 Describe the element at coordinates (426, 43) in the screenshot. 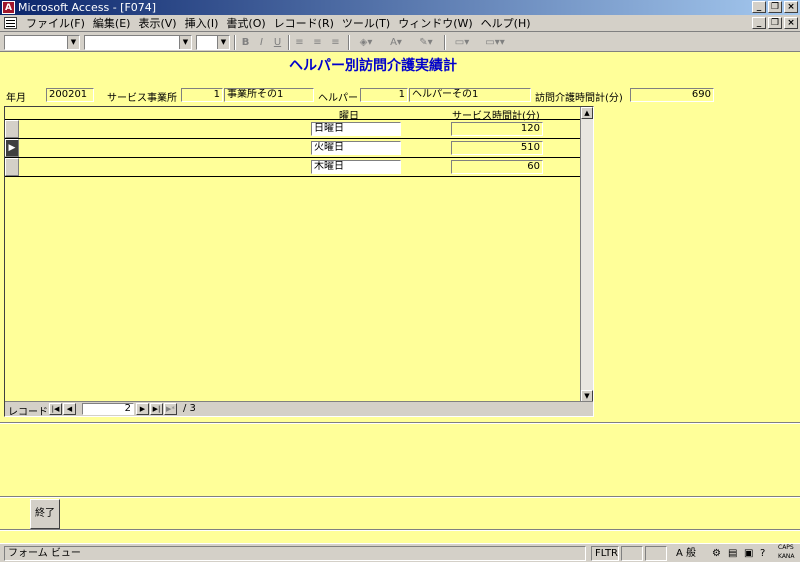

I see `line-color-icon: ✎▾` at that location.